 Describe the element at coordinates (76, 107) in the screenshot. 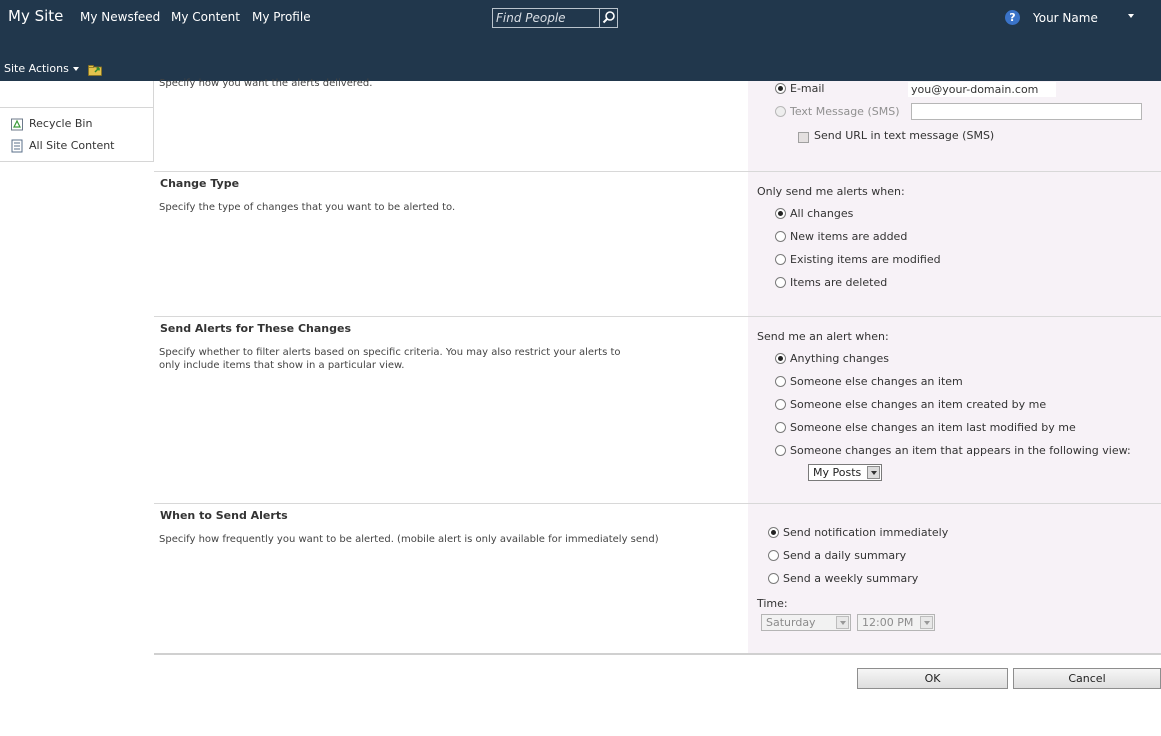

I see `quick-launch-divider` at that location.